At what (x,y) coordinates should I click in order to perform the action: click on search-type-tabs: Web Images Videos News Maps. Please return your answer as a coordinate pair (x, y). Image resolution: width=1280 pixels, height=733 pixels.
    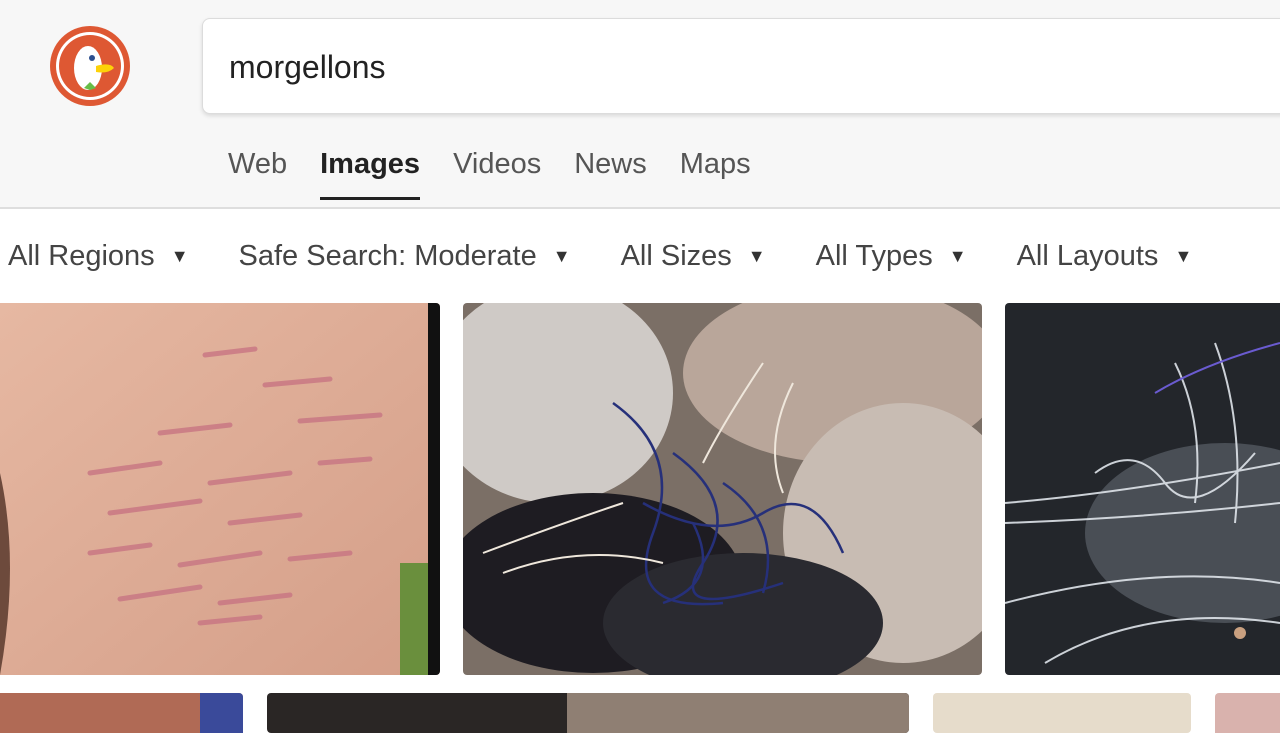
    Looking at the image, I should click on (506, 175).